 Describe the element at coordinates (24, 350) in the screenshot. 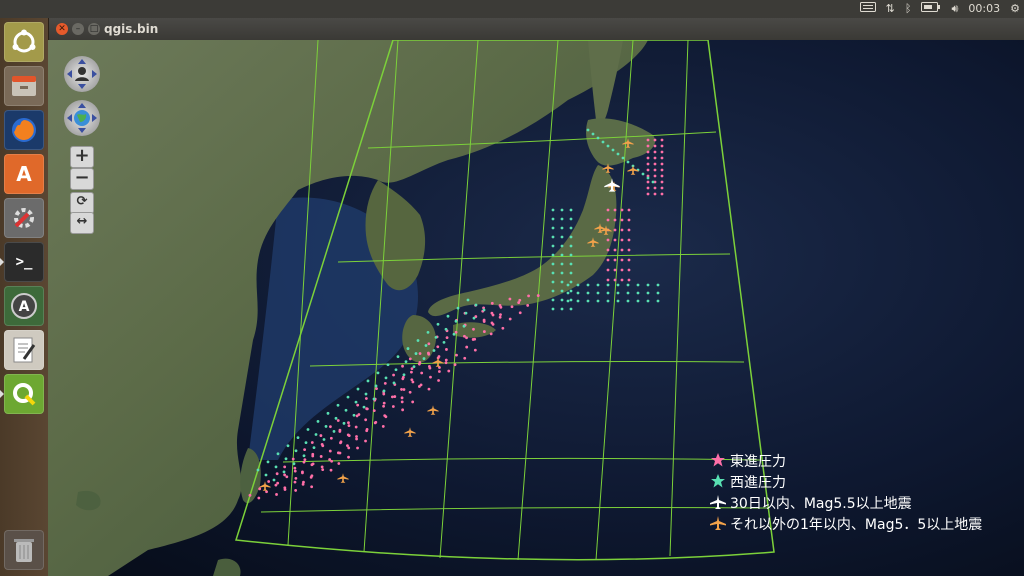

I see `text-editor-icon` at that location.